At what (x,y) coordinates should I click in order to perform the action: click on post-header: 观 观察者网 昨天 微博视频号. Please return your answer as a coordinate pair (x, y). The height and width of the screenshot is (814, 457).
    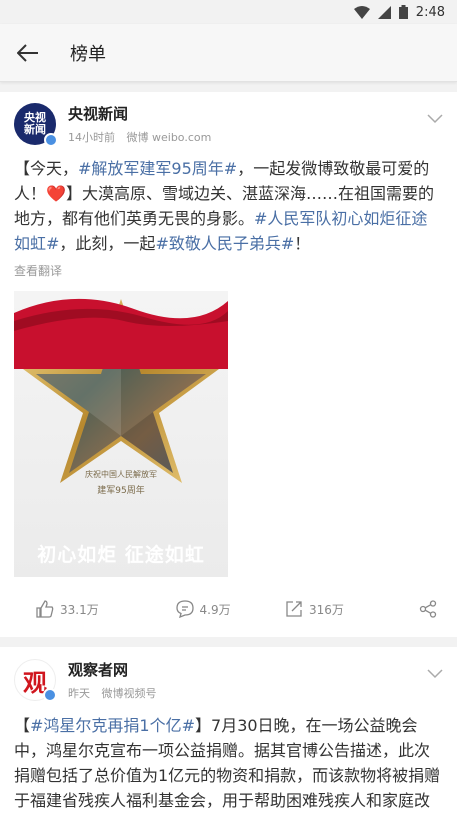
    Looking at the image, I should click on (228, 680).